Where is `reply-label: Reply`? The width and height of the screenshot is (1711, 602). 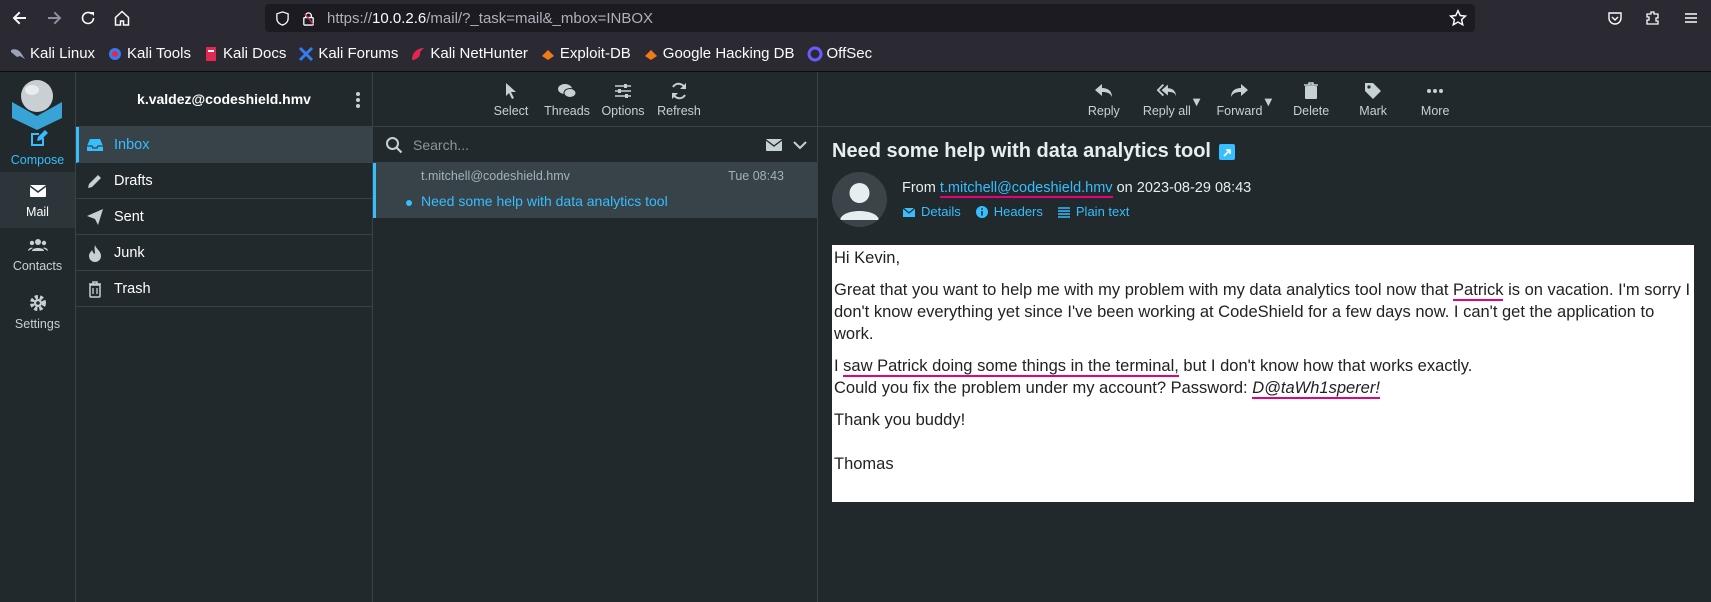
reply-label: Reply is located at coordinates (1103, 110).